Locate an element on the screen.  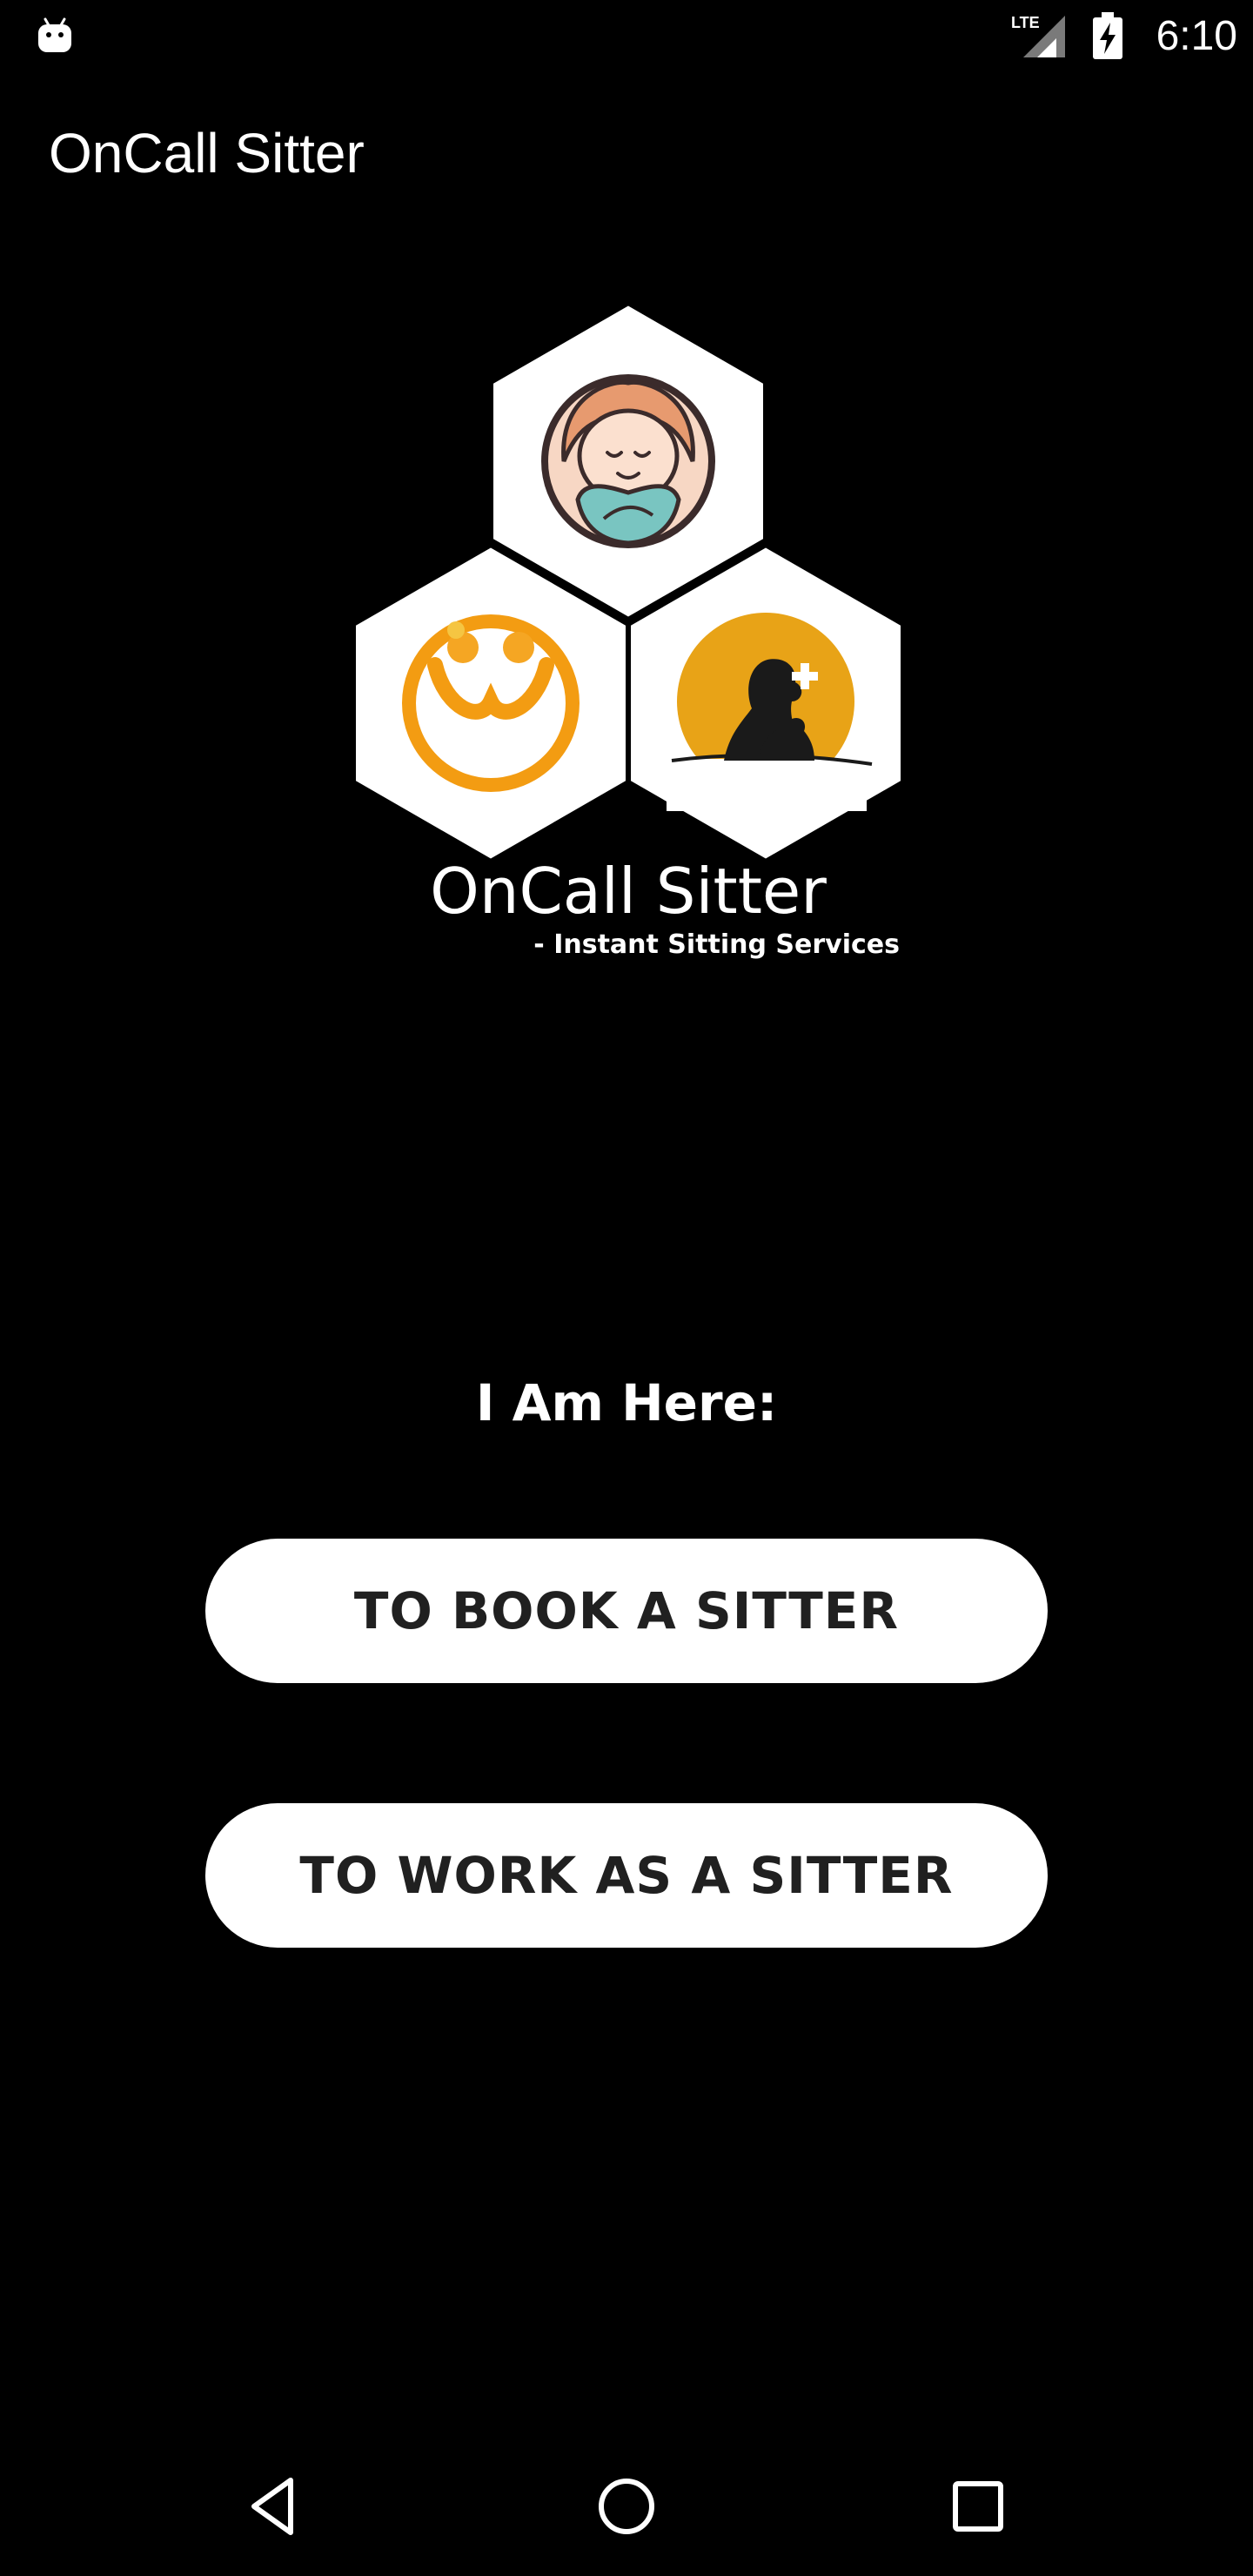
navigation-bar is located at coordinates (626, 2506).